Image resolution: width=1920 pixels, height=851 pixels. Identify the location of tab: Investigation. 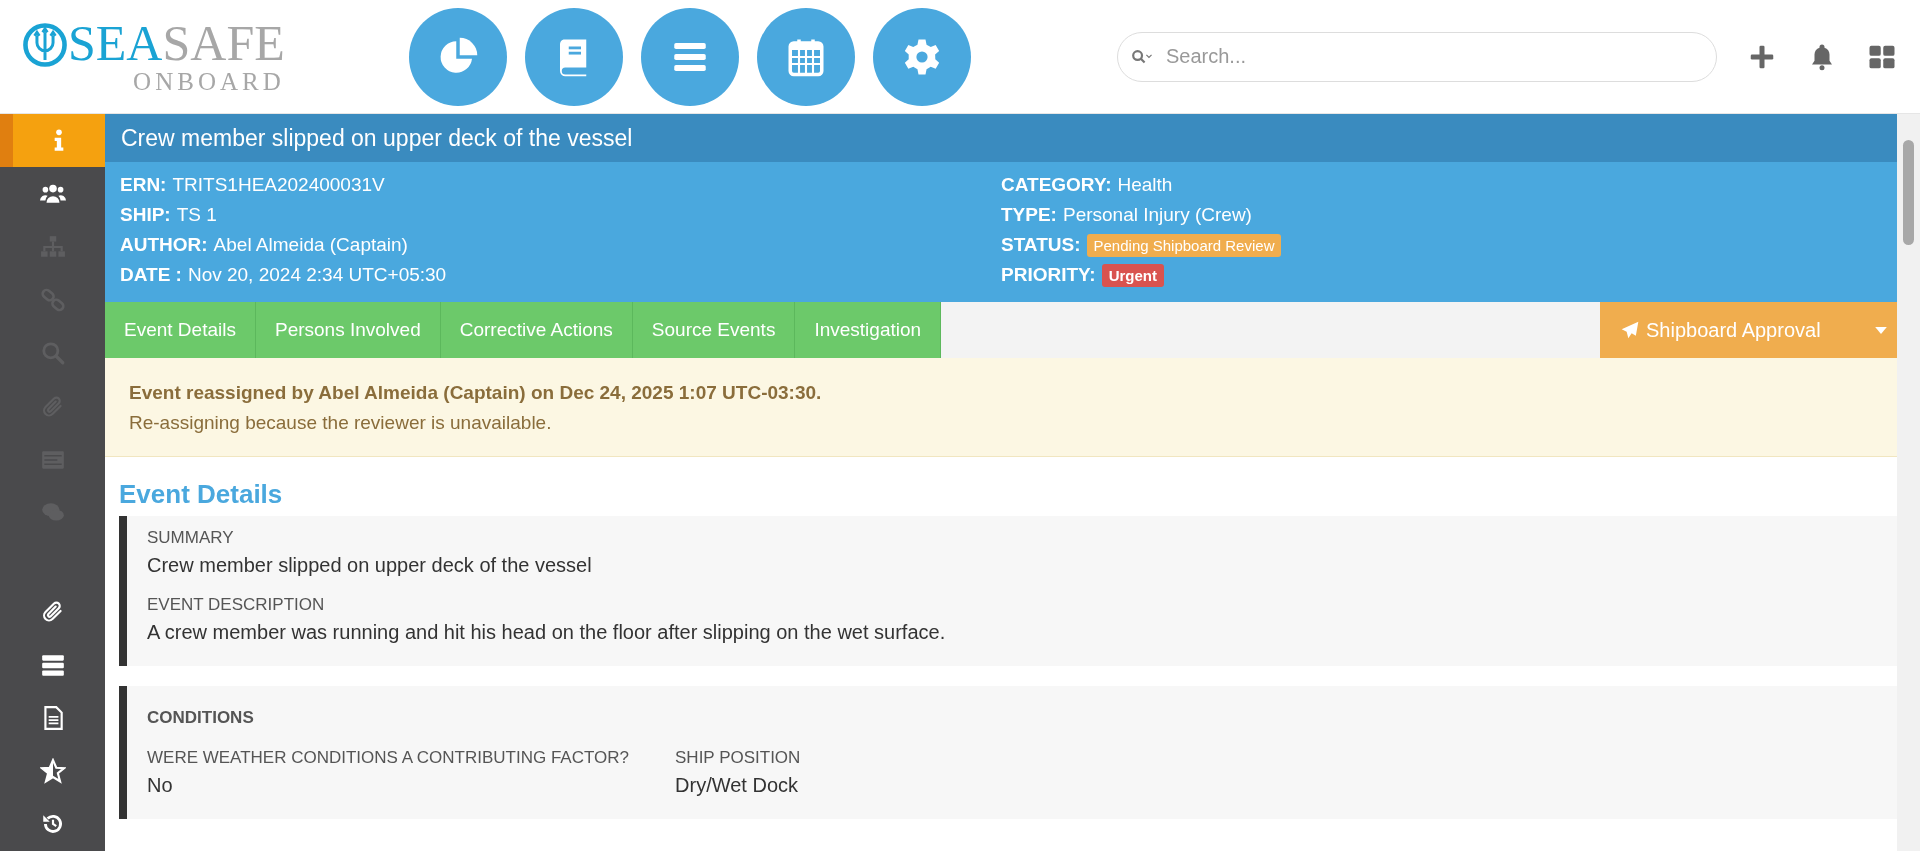
(868, 330).